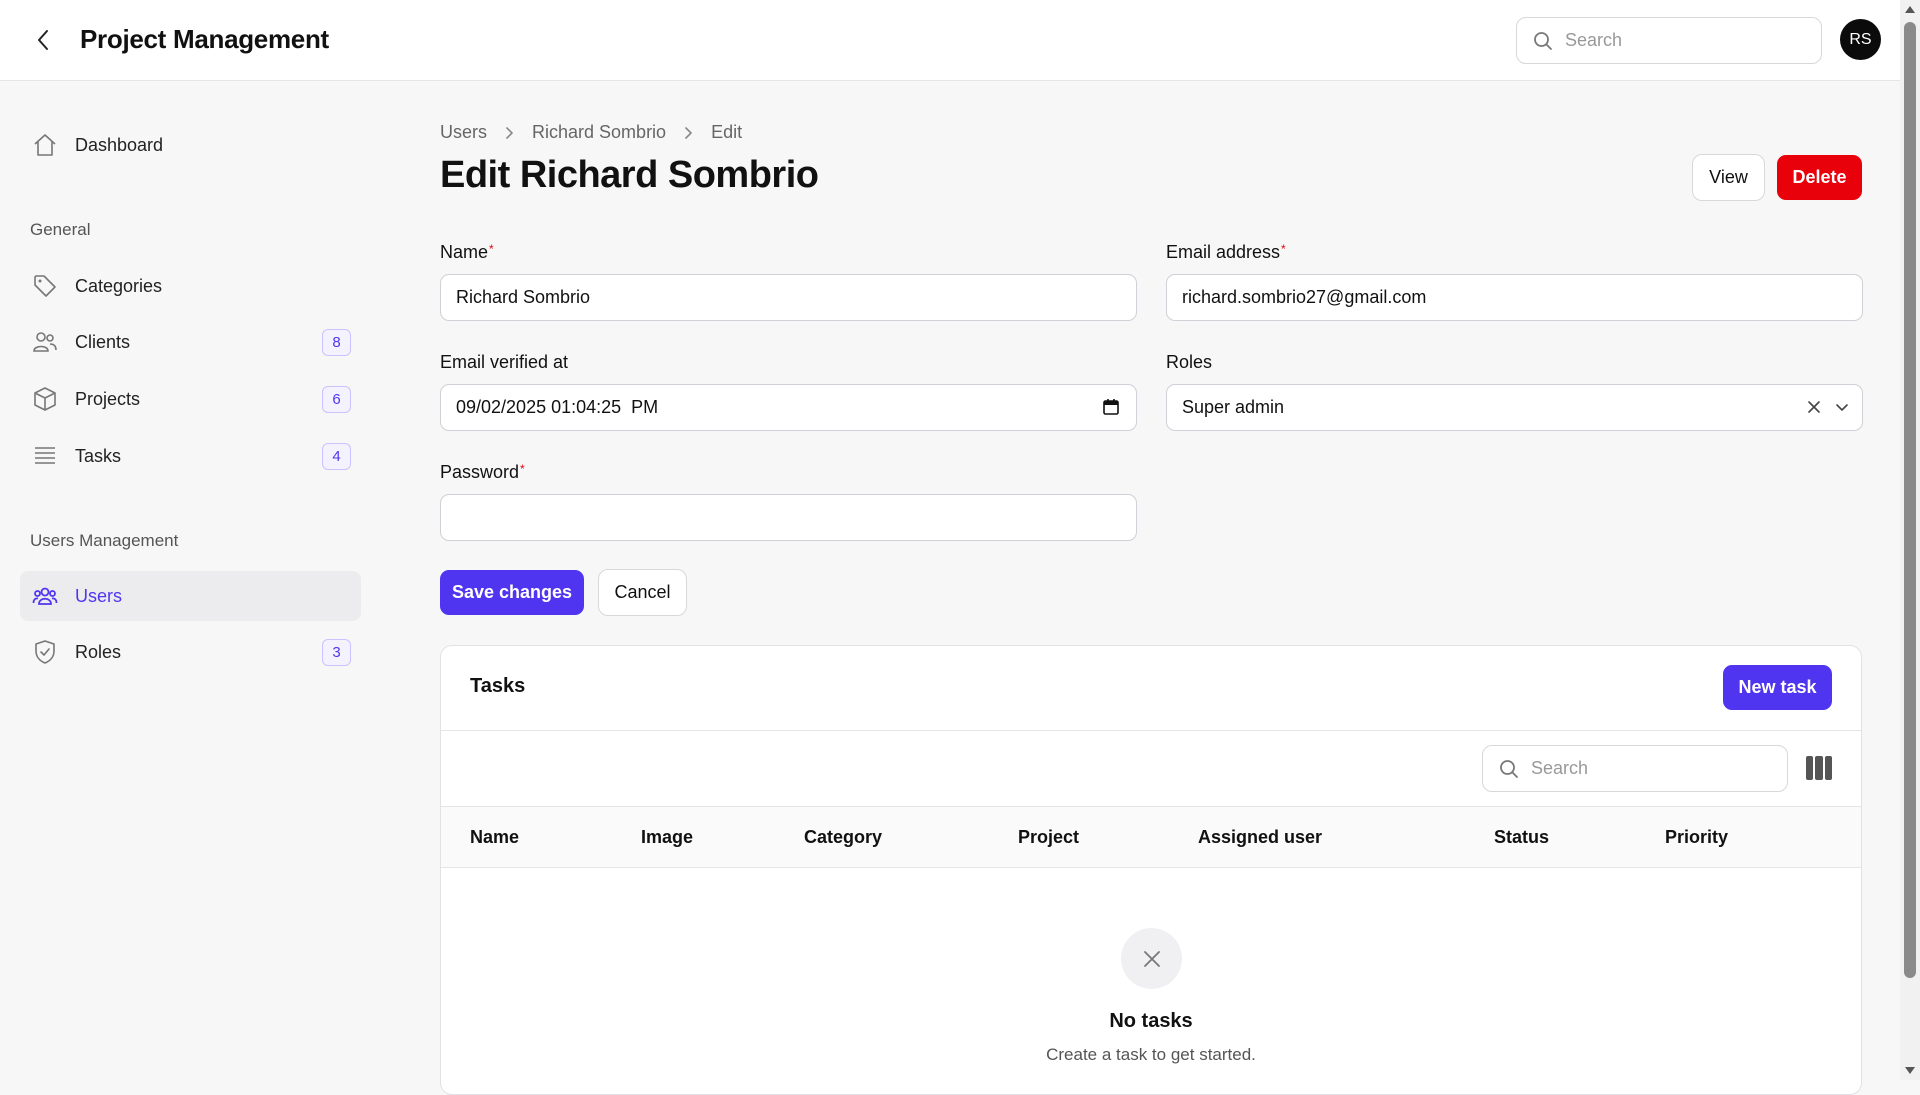 The width and height of the screenshot is (1920, 1095). Describe the element at coordinates (629, 175) in the screenshot. I see `page-title: Edit Richard Sombrio` at that location.